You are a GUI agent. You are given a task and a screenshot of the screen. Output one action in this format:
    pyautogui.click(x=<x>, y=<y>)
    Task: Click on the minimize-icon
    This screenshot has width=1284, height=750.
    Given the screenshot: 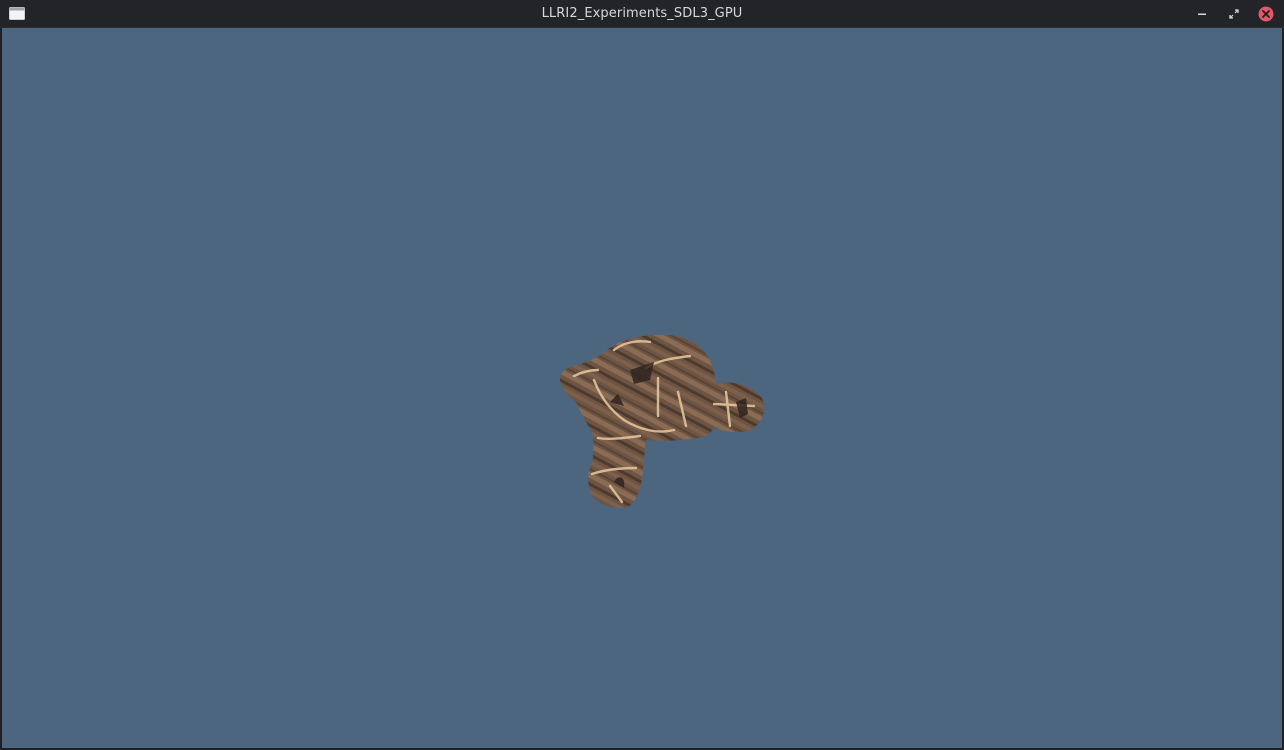 What is the action you would take?
    pyautogui.click(x=1202, y=14)
    